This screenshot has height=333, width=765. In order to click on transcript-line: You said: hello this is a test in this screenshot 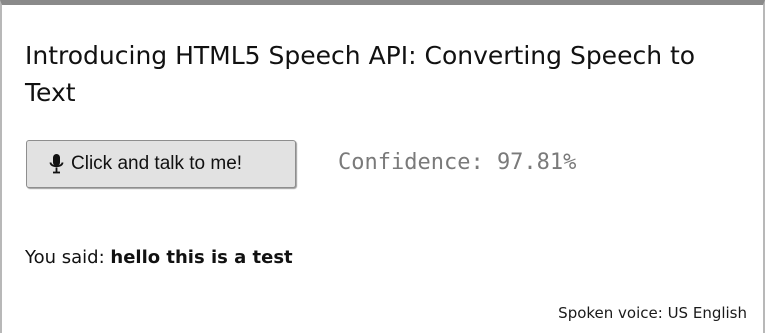, I will do `click(159, 257)`.